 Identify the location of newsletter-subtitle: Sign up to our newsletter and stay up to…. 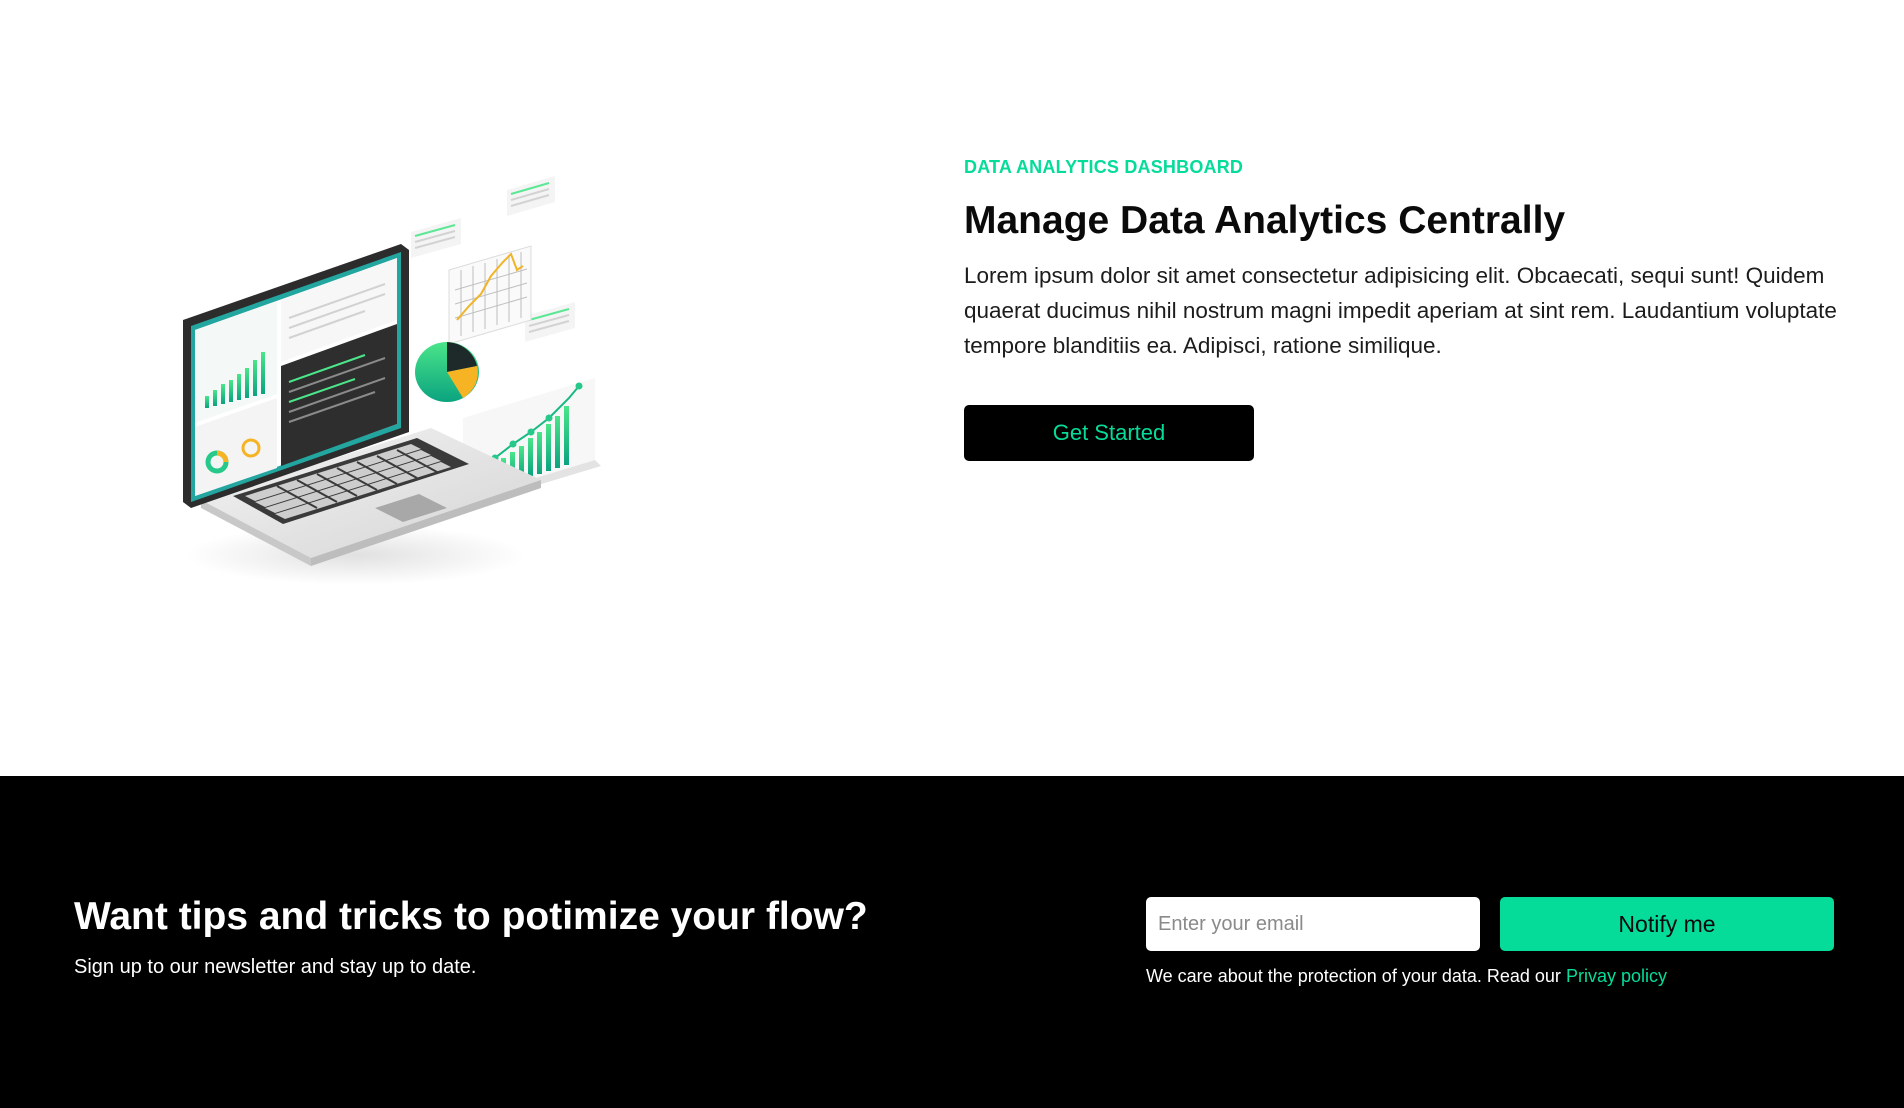
(275, 967).